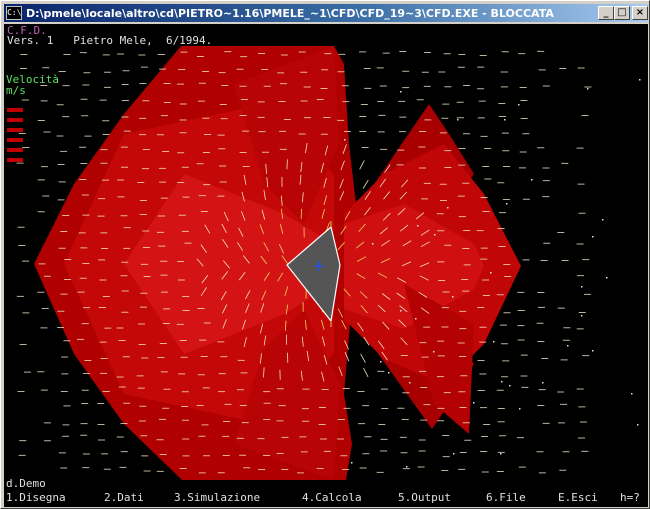  What do you see at coordinates (630, 497) in the screenshot?
I see `menu-item-help: h=?` at bounding box center [630, 497].